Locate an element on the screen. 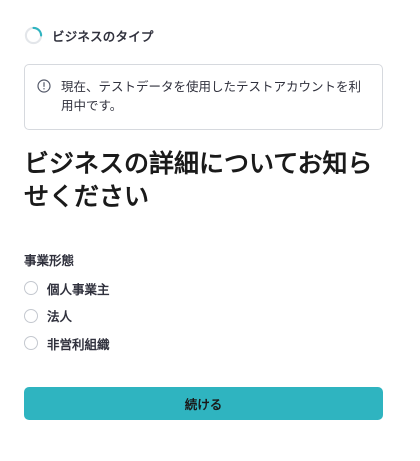  info-icon is located at coordinates (44, 86).